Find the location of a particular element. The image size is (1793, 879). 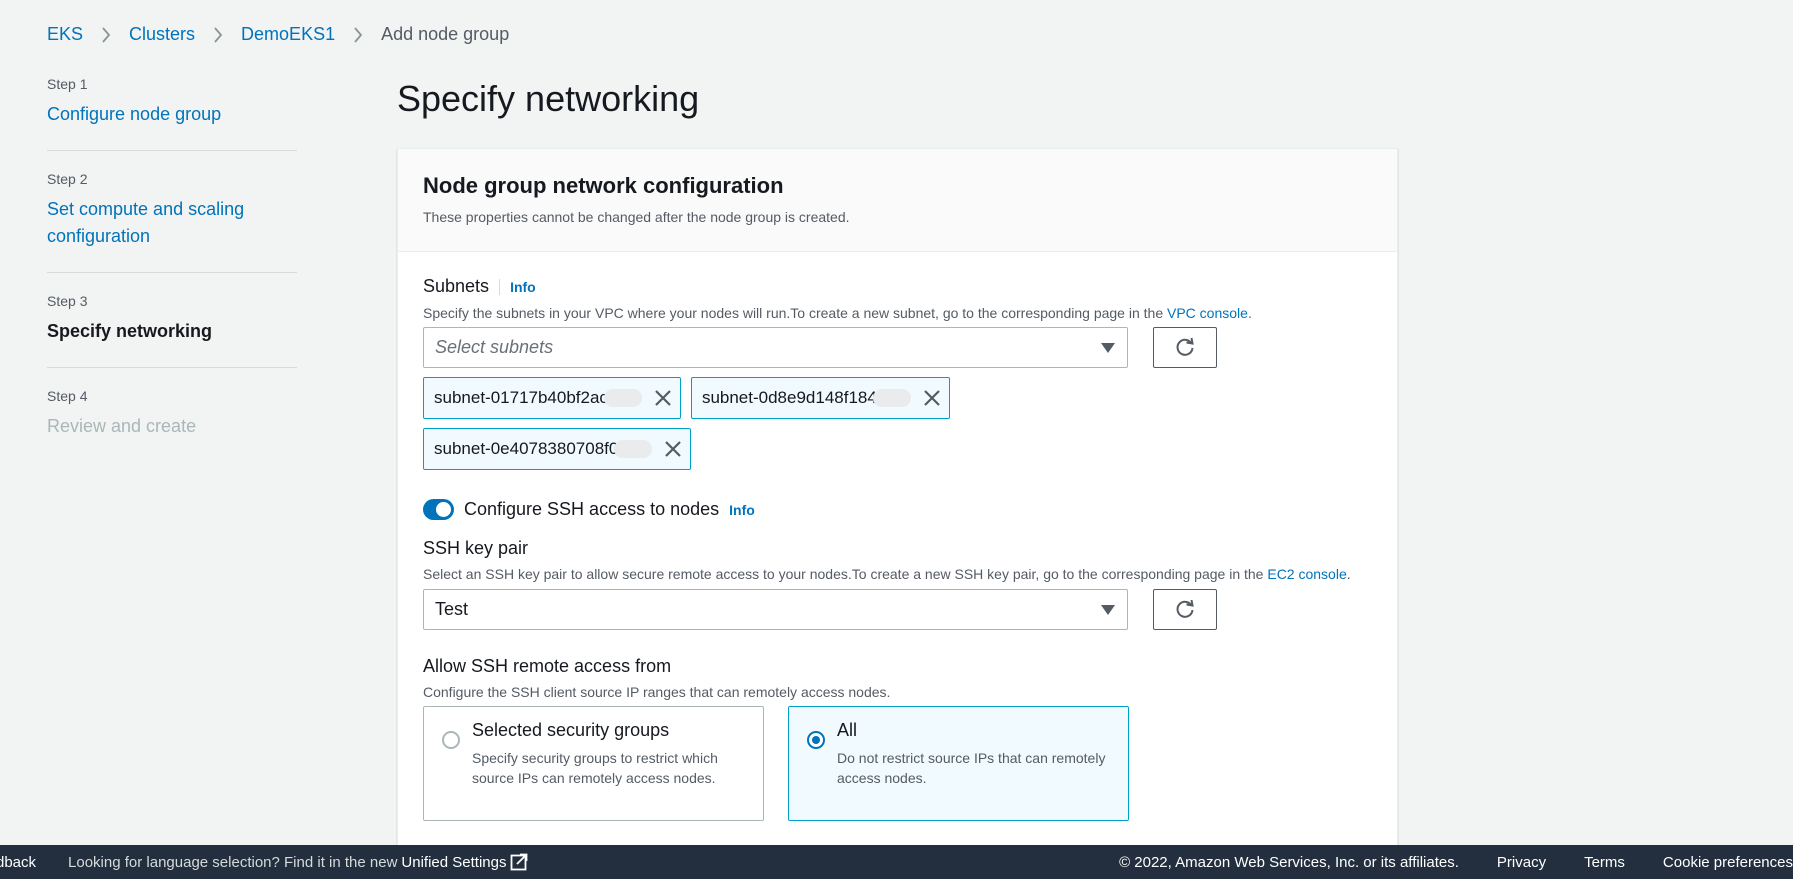

ssh-toggle-label: Configure SSH access to nodes is located at coordinates (592, 509).